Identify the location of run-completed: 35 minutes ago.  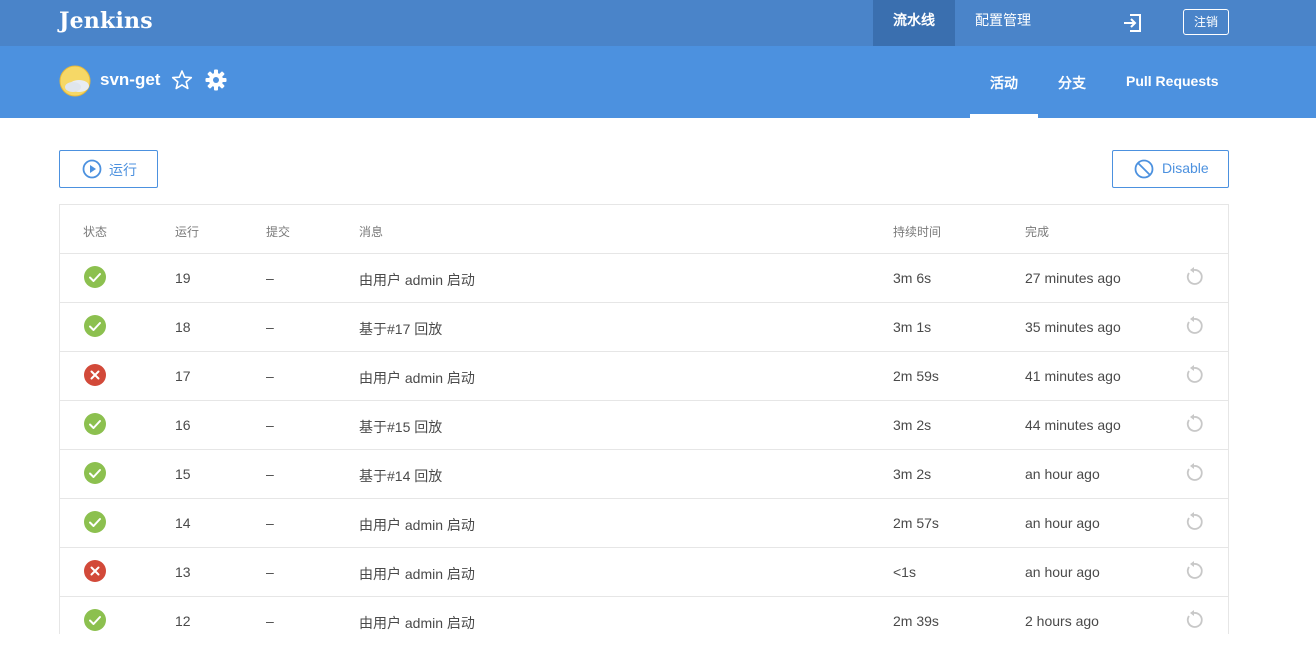
(1073, 327).